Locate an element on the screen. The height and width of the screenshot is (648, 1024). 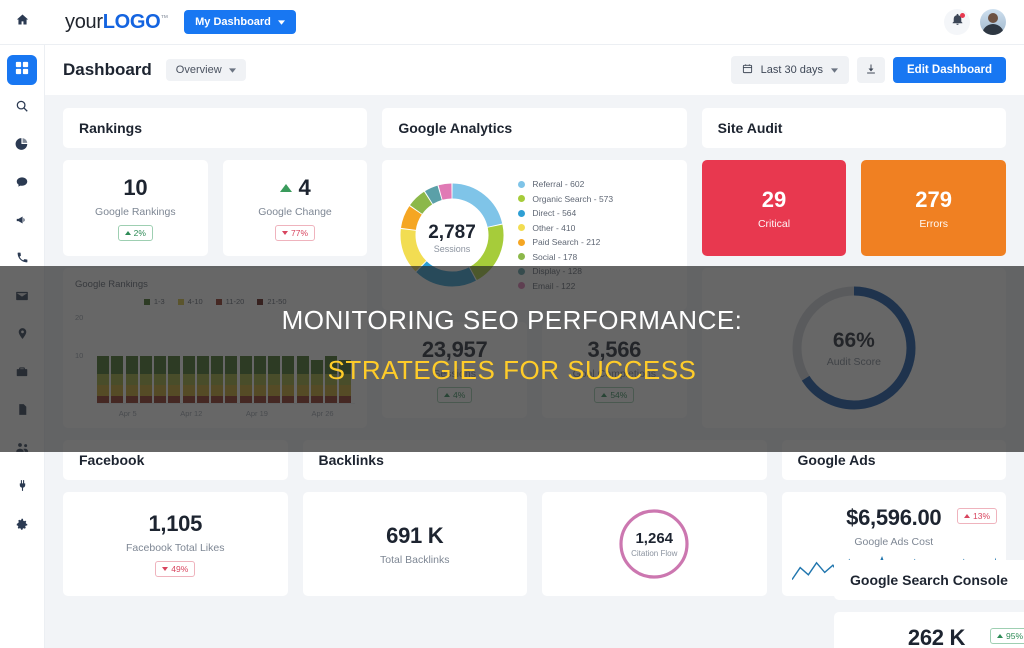
sidebar-item-dashboard is located at coordinates (22, 70).